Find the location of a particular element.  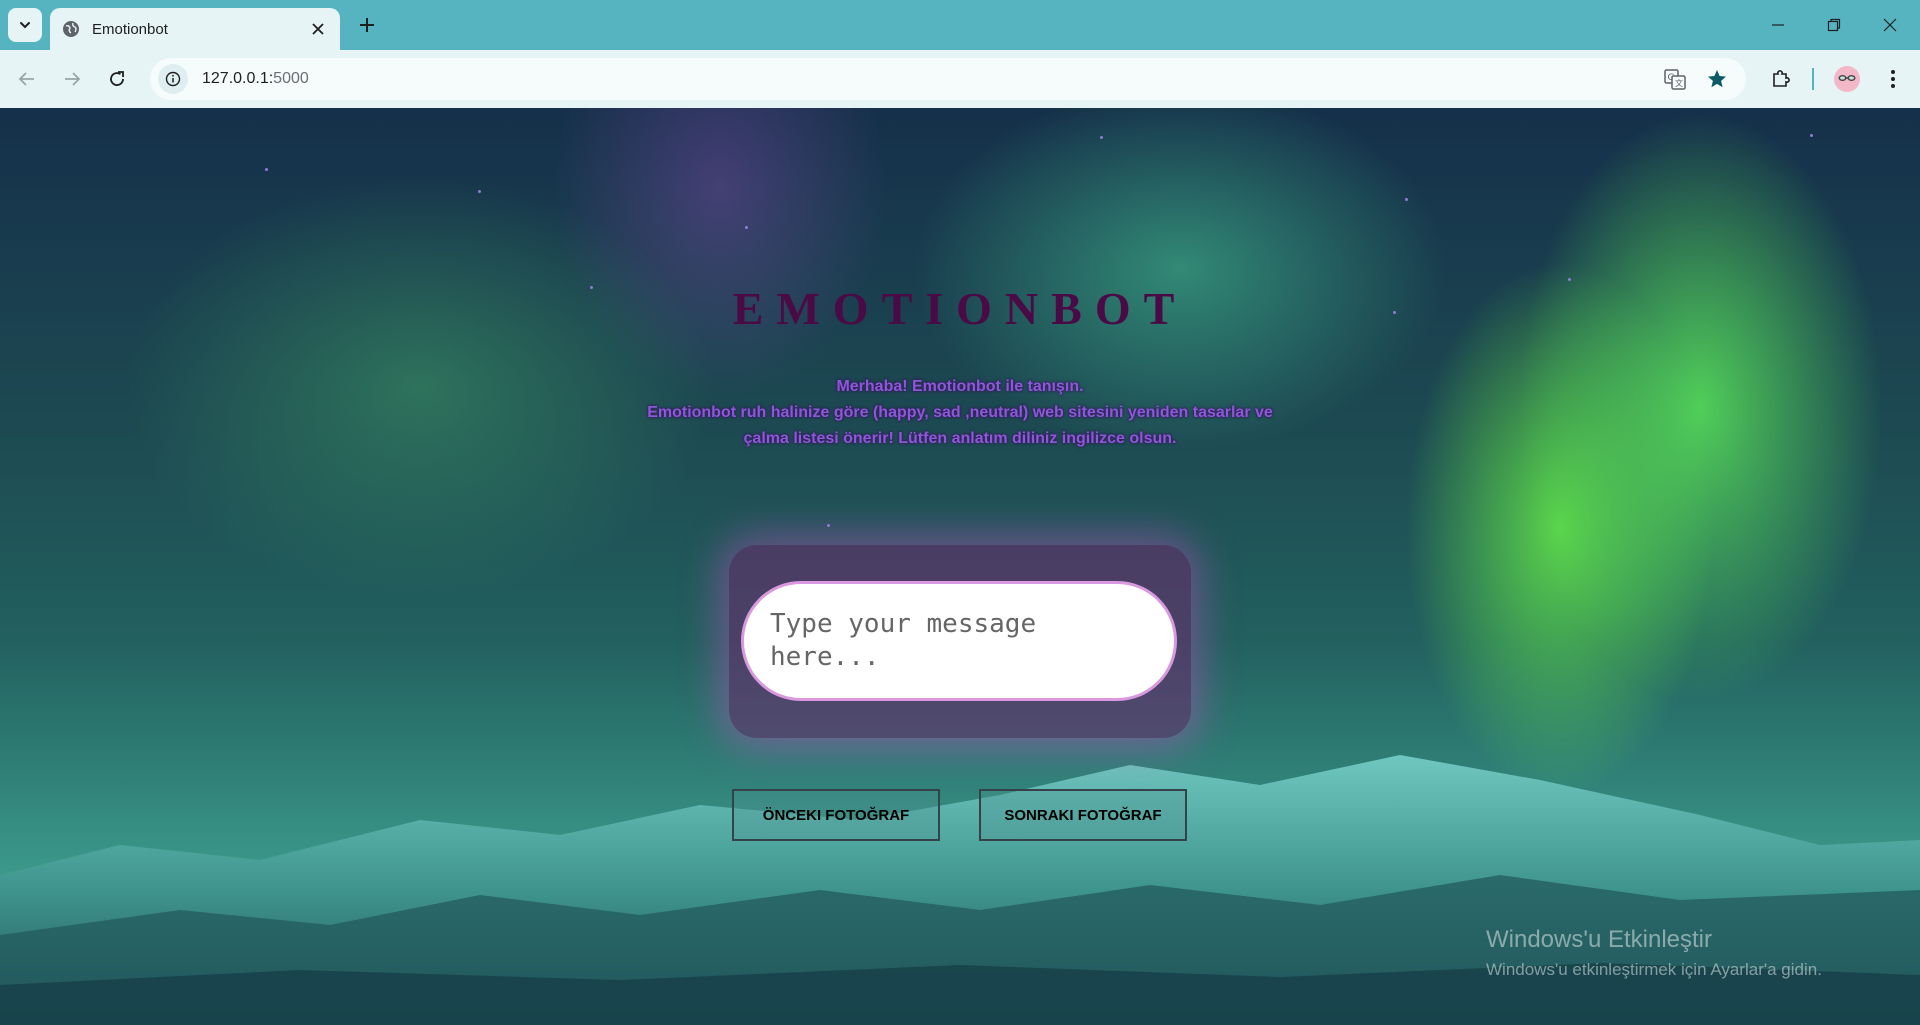

kebab-menu-icon is located at coordinates (1893, 79).